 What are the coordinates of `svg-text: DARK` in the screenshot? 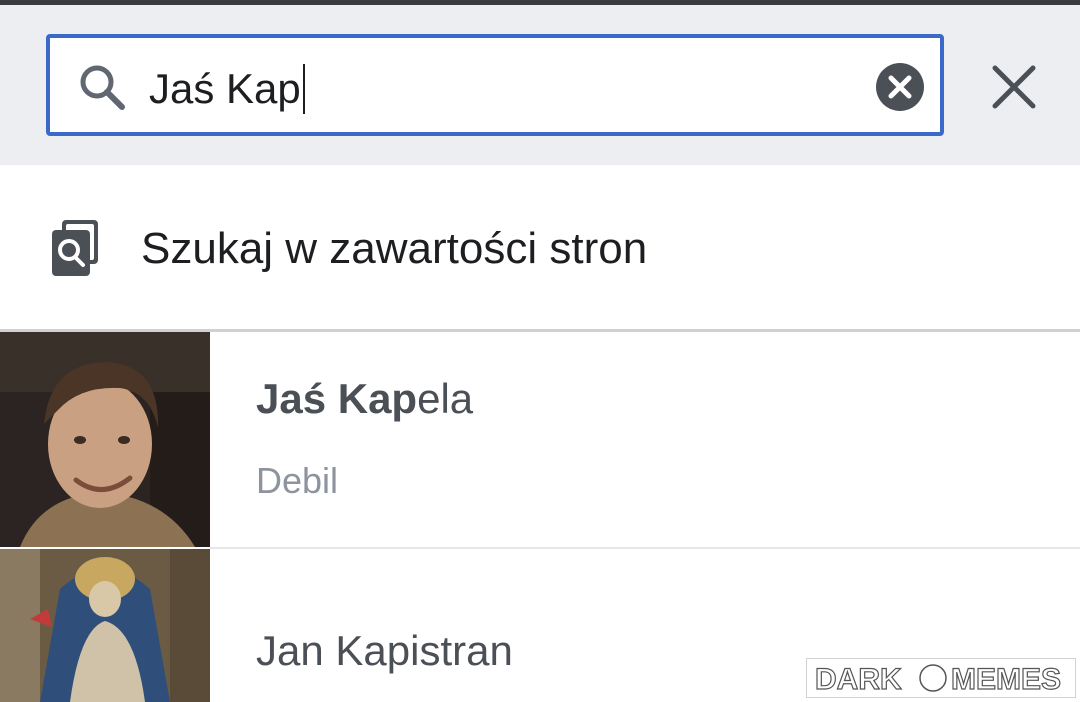 It's located at (858, 679).